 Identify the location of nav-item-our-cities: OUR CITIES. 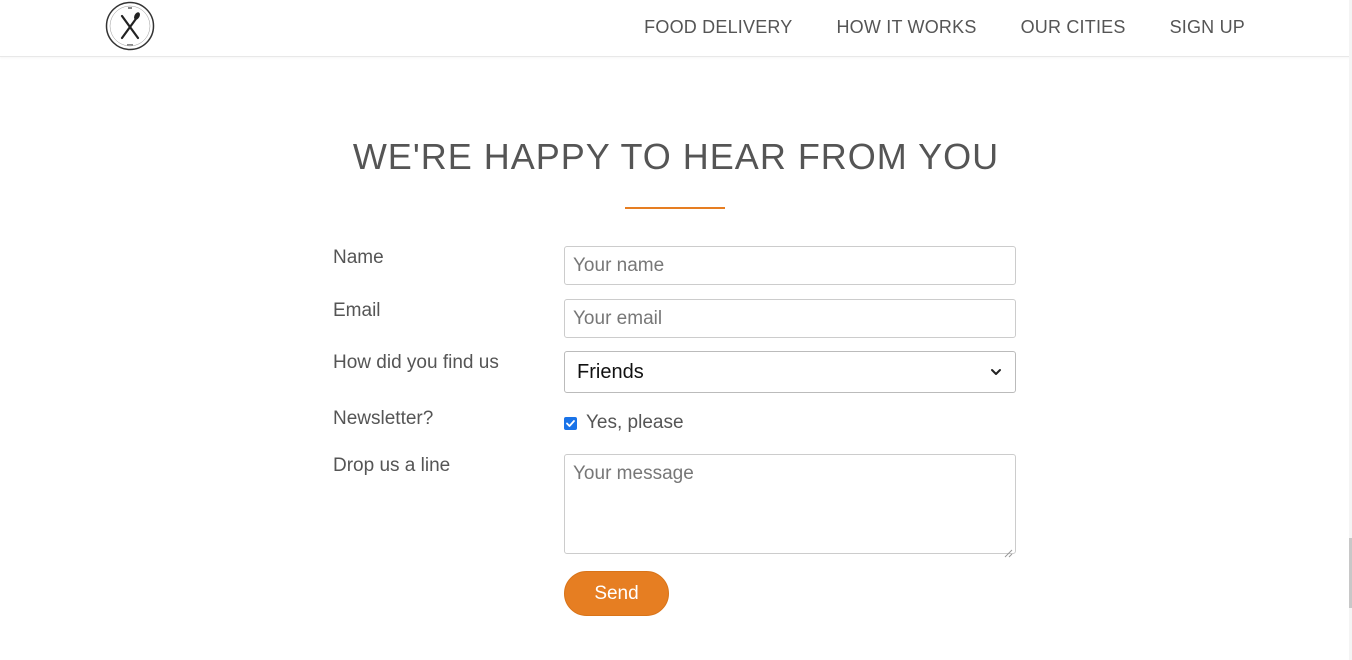
(1073, 27).